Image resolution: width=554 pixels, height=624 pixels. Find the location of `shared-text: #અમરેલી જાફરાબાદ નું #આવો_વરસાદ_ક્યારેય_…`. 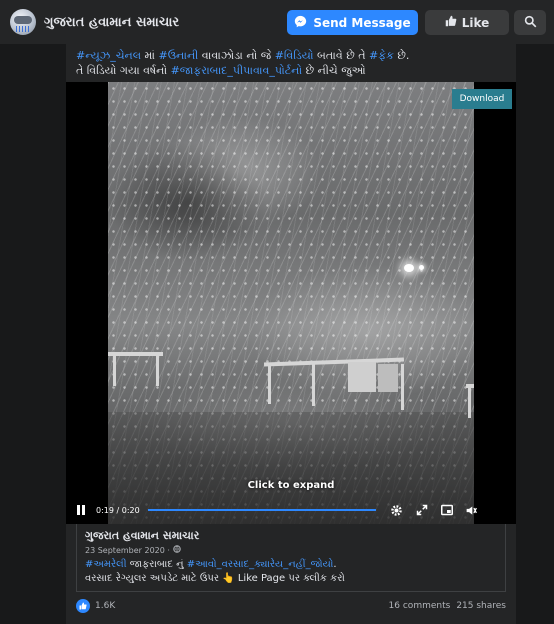

shared-text: #અમરેલી જાફરાબાદ નું #આવો_વરસાદ_ક્યારેય_… is located at coordinates (291, 572).